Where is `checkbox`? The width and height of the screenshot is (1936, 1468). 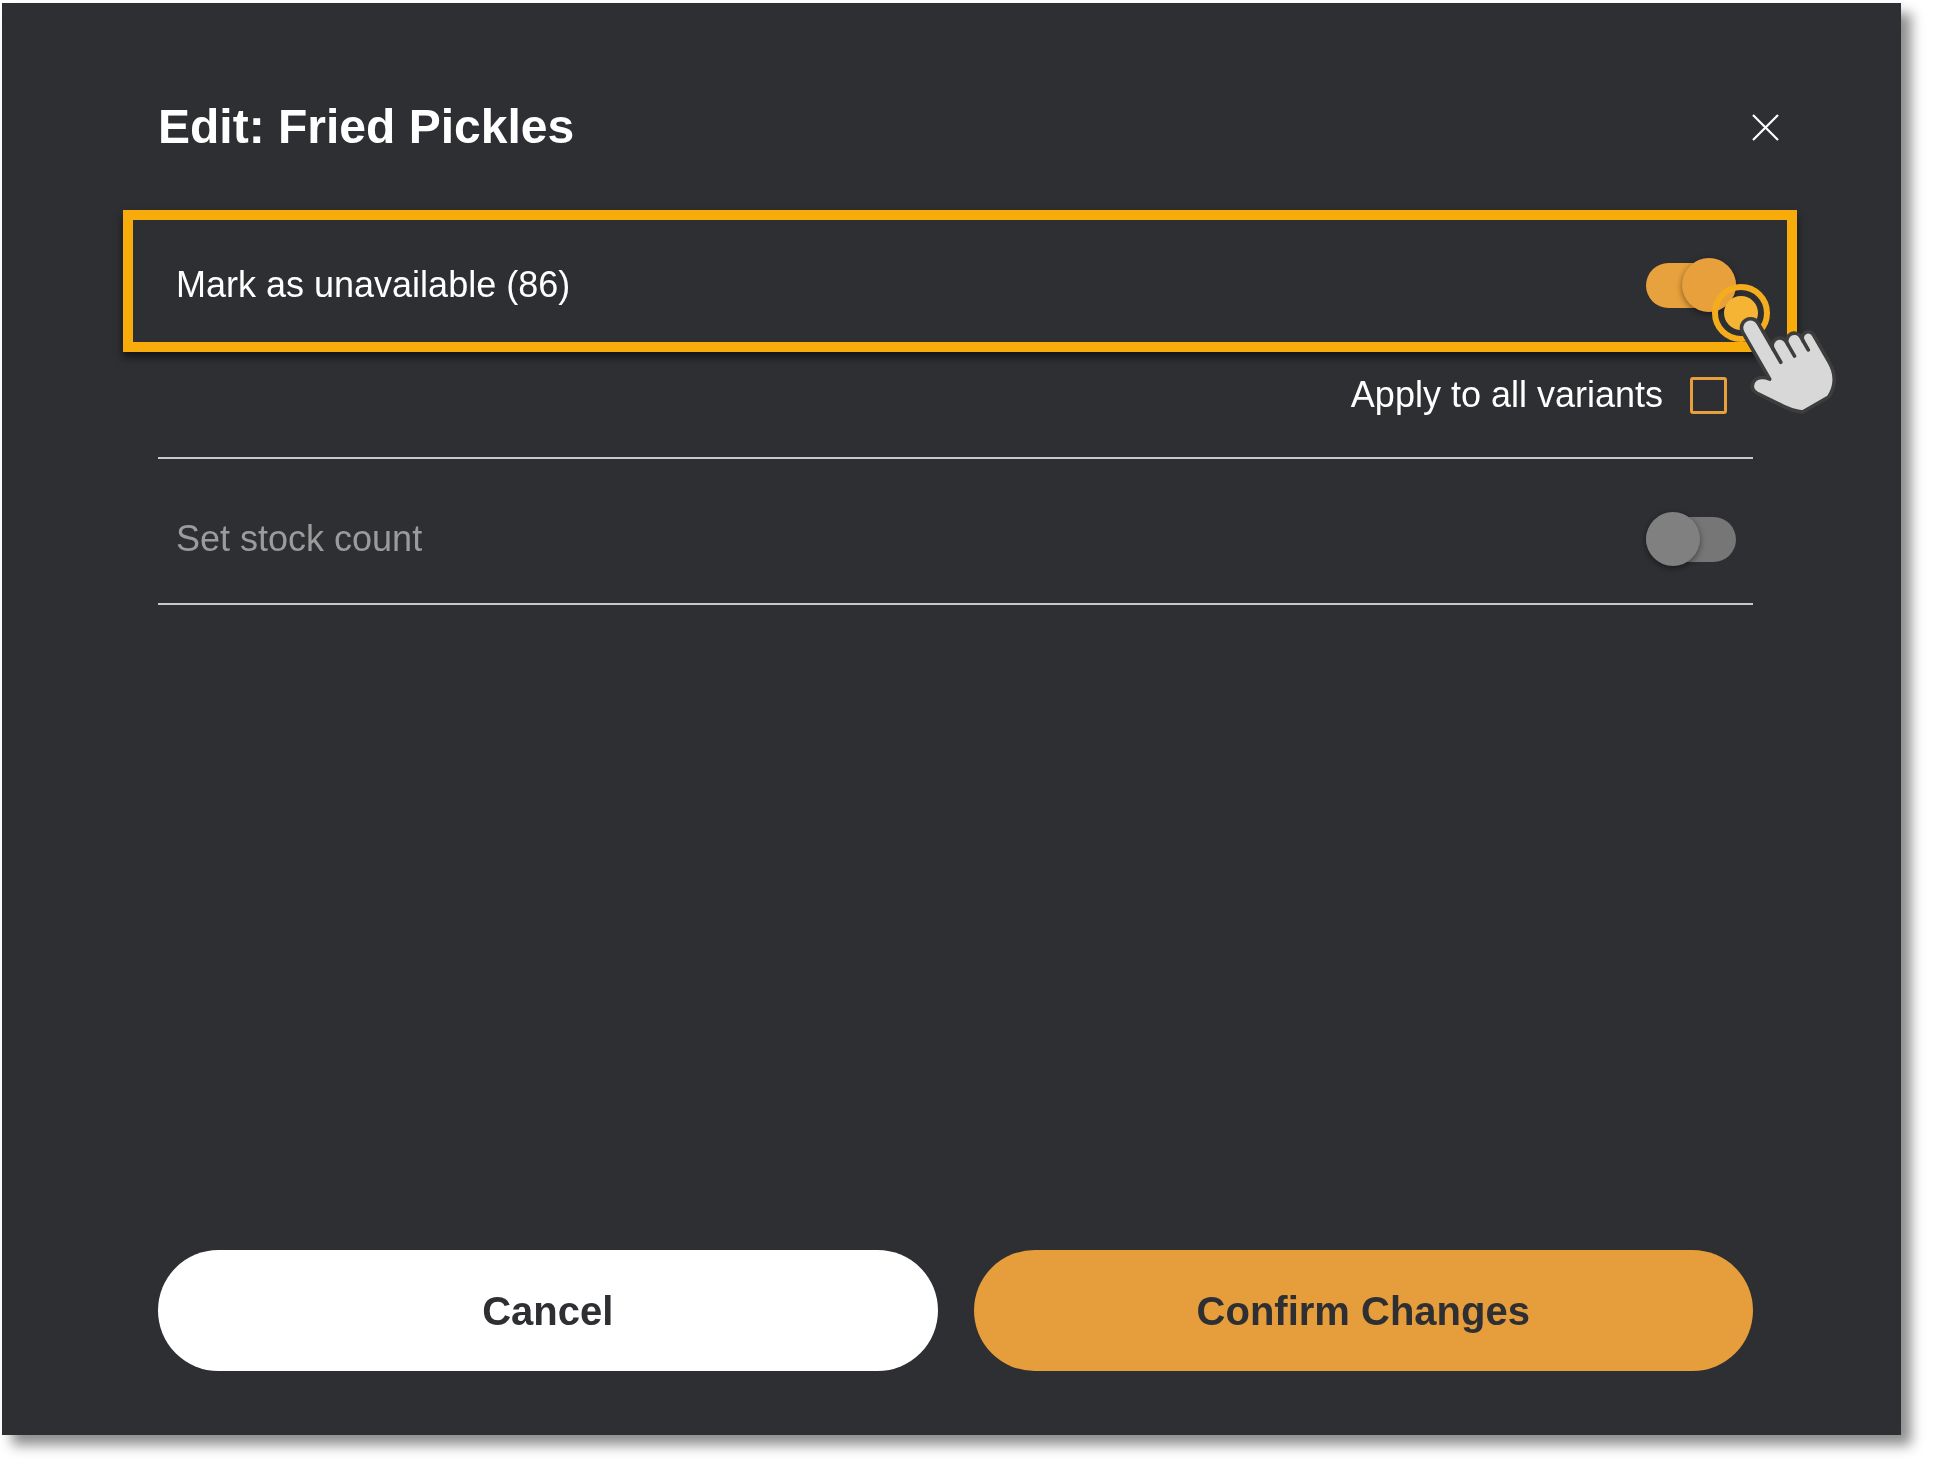
checkbox is located at coordinates (1708, 395).